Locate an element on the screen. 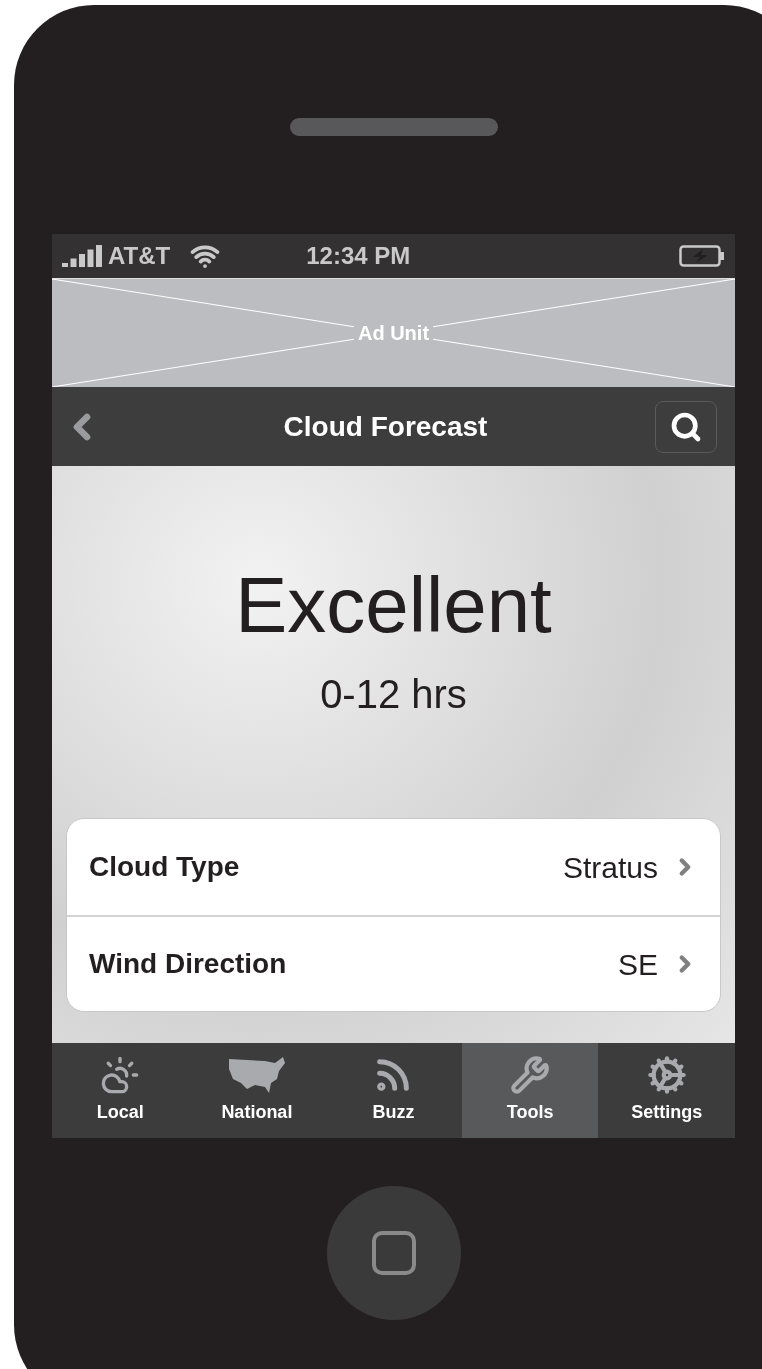 This screenshot has height=1369, width=762. forecast-range: 0-12 hrs is located at coordinates (393, 694).